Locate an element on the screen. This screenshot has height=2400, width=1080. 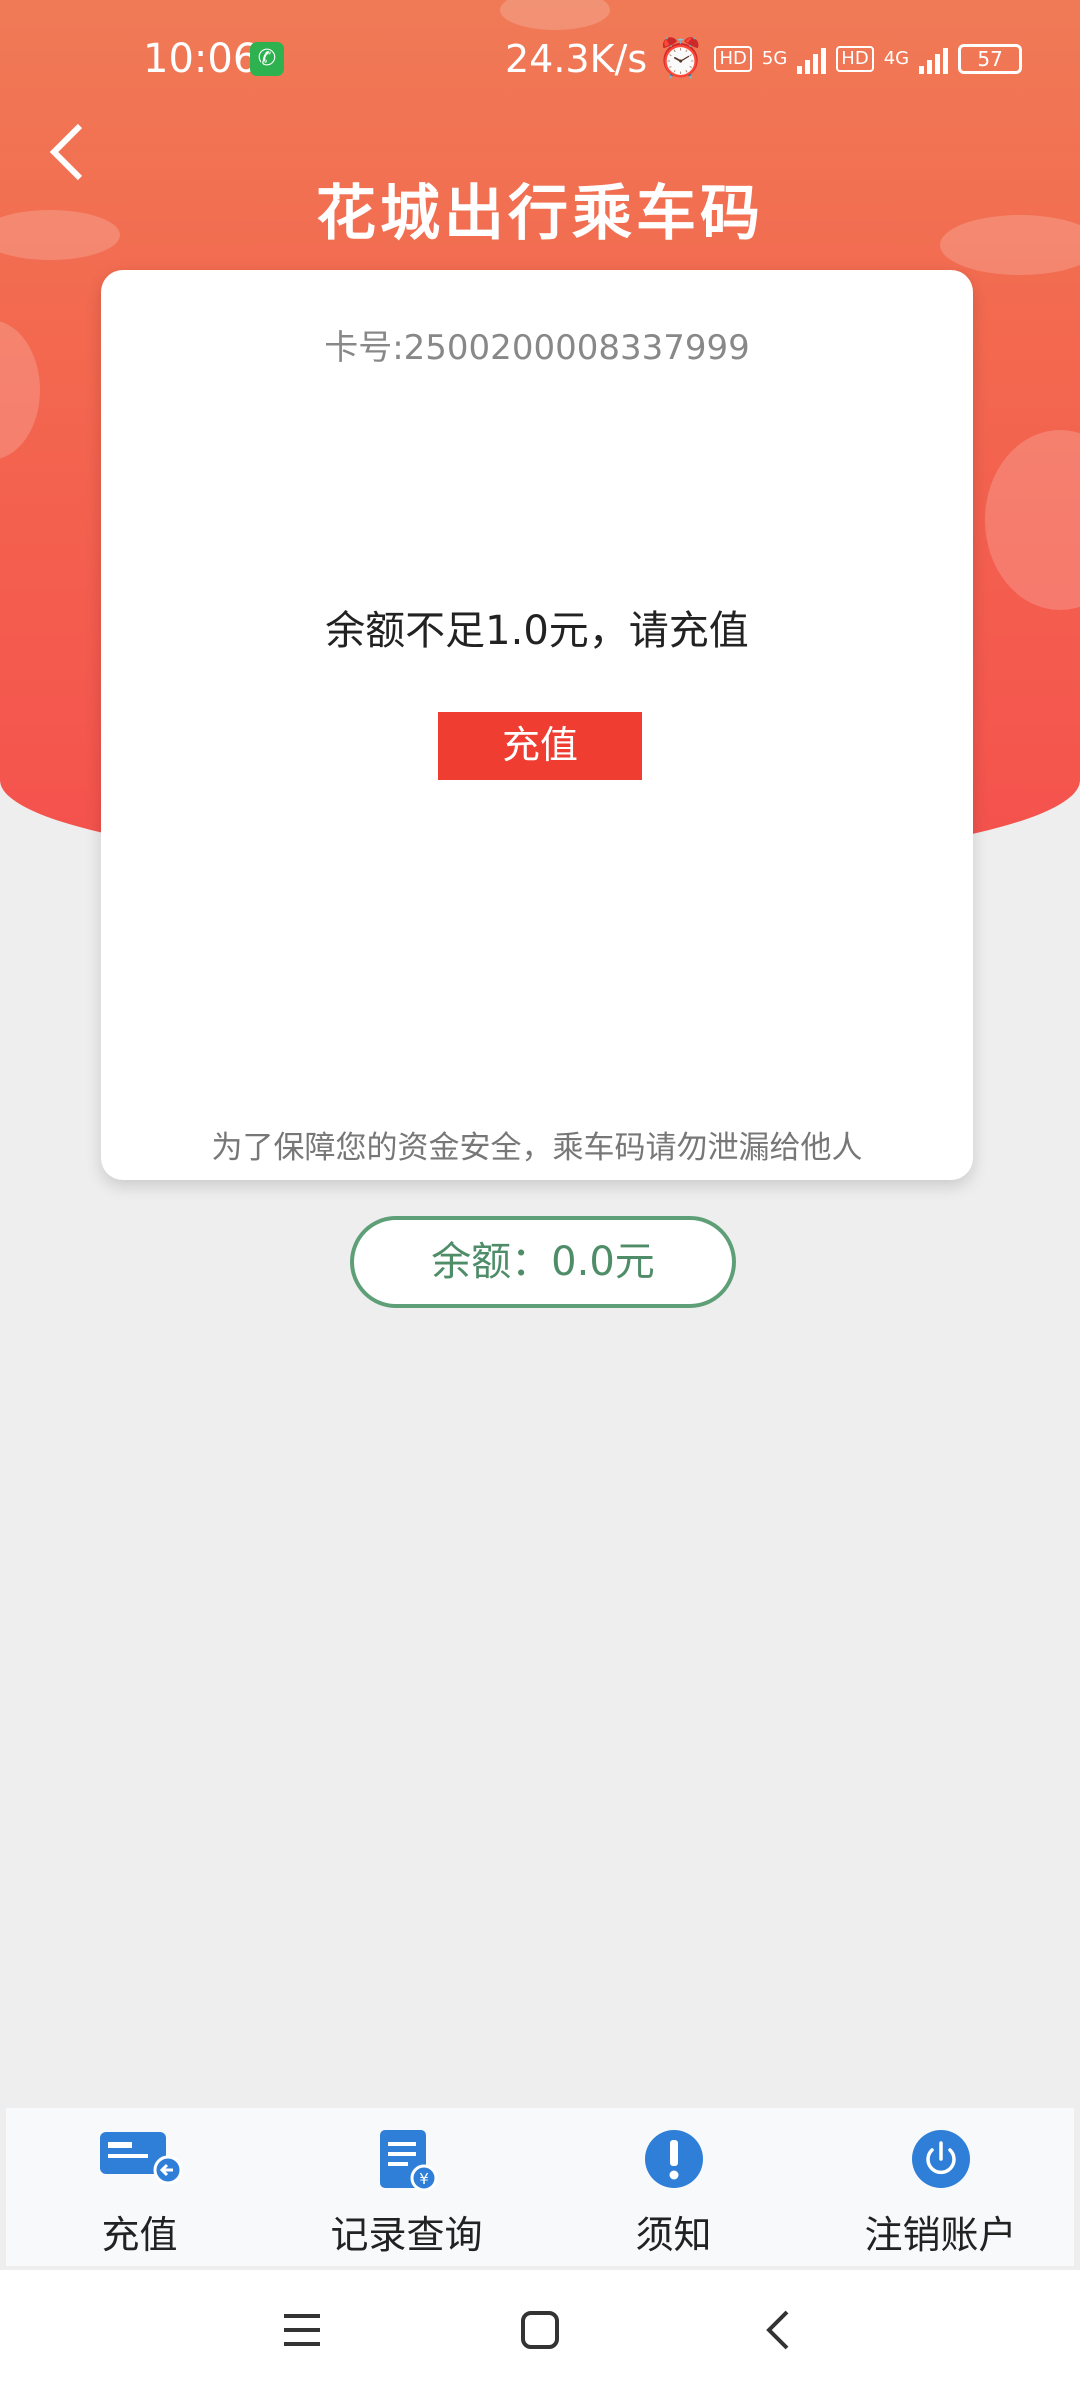
menu-button is located at coordinates (302, 2332).